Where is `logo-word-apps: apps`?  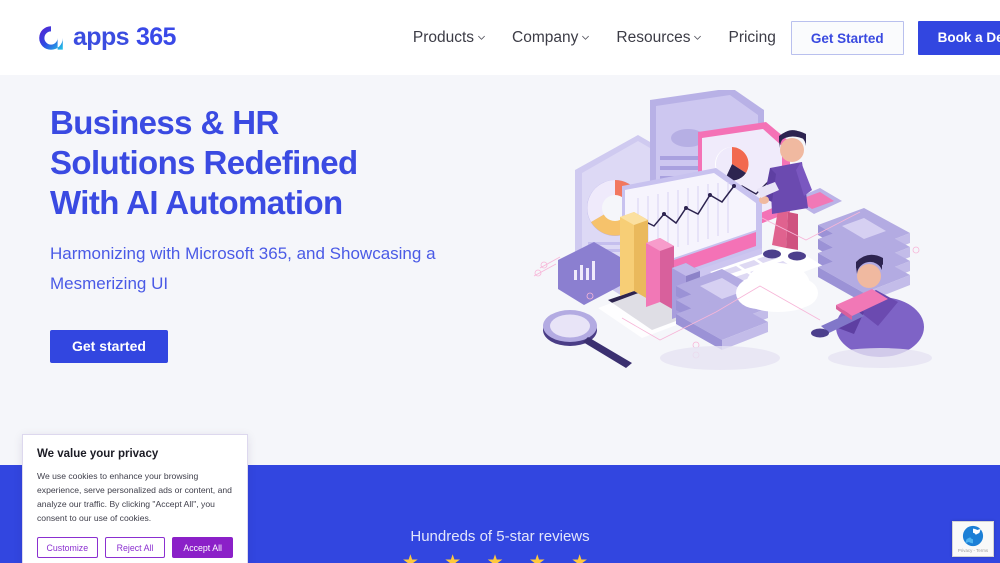 logo-word-apps: apps is located at coordinates (101, 37).